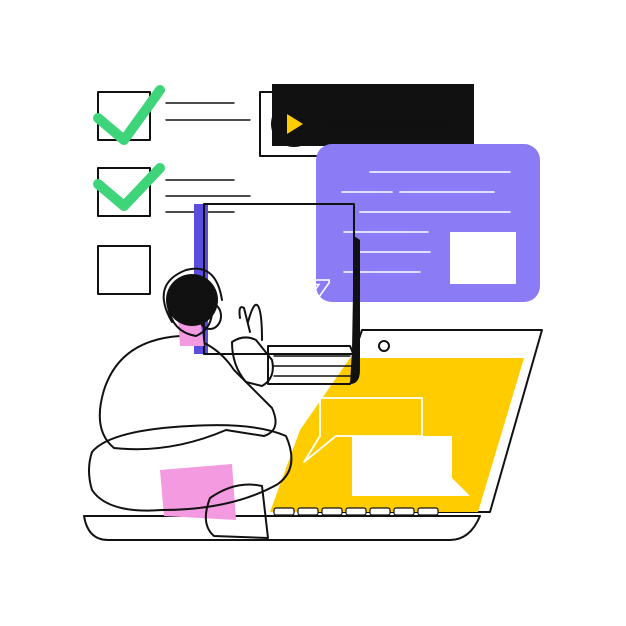  What do you see at coordinates (384, 346) in the screenshot?
I see `webcam-icon` at bounding box center [384, 346].